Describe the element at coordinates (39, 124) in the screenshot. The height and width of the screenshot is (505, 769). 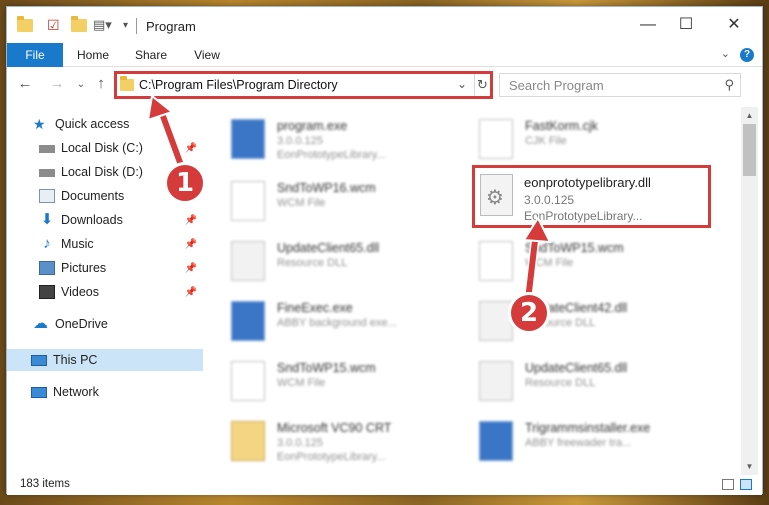
I see `star-icon: ★` at that location.